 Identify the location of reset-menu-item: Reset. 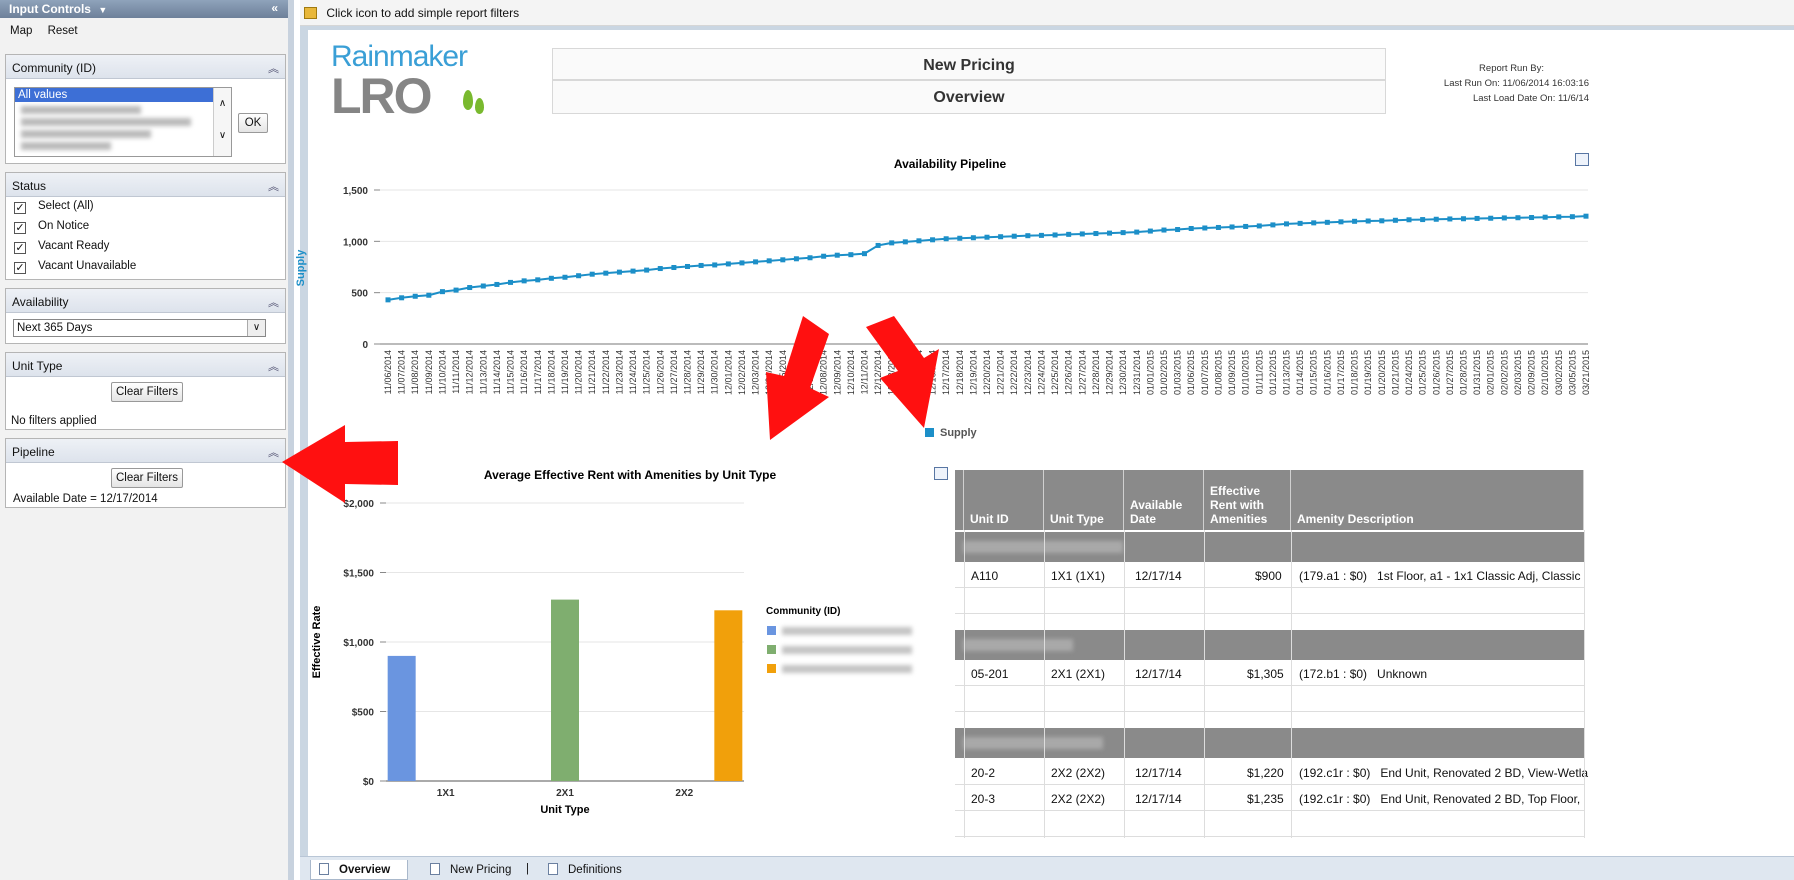
(63, 31).